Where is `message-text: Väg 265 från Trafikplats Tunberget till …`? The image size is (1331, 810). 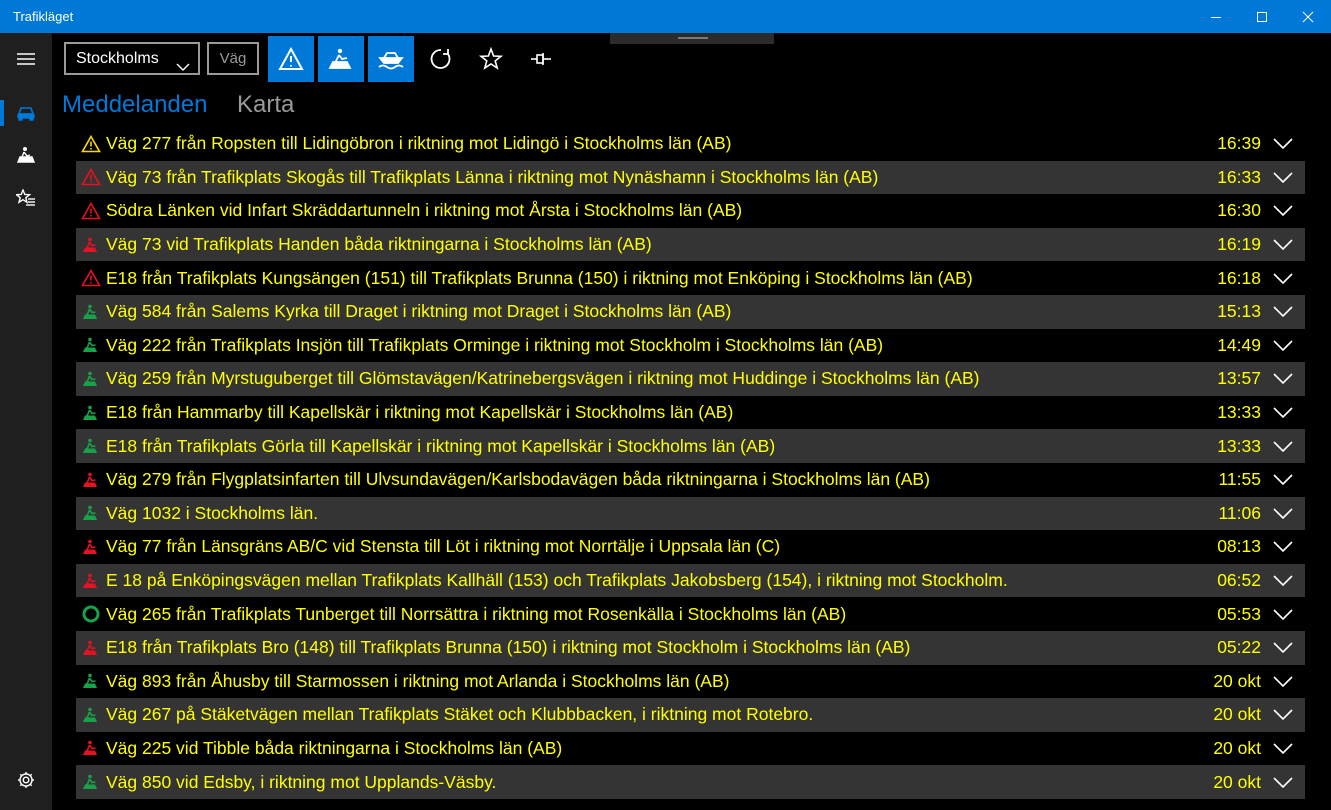 message-text: Väg 265 från Trafikplats Tunberget till … is located at coordinates (476, 613).